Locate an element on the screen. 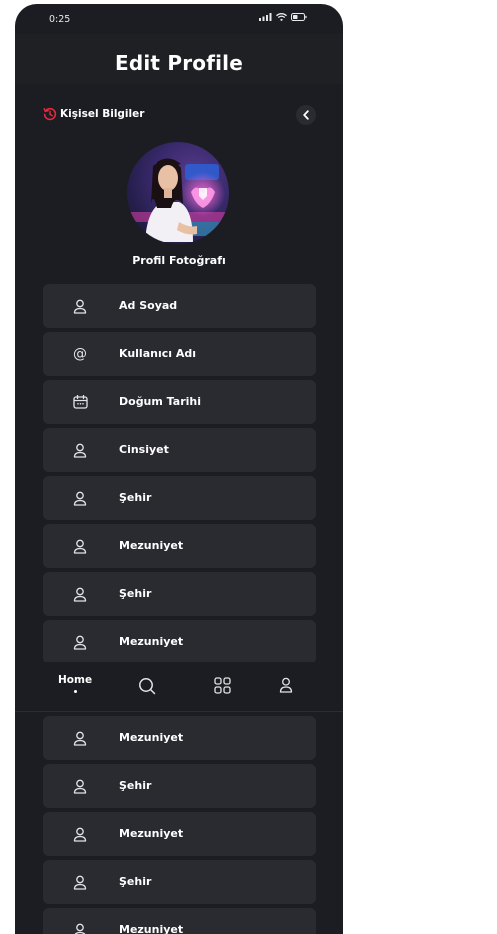 The height and width of the screenshot is (934, 497). history-icon is located at coordinates (50, 114).